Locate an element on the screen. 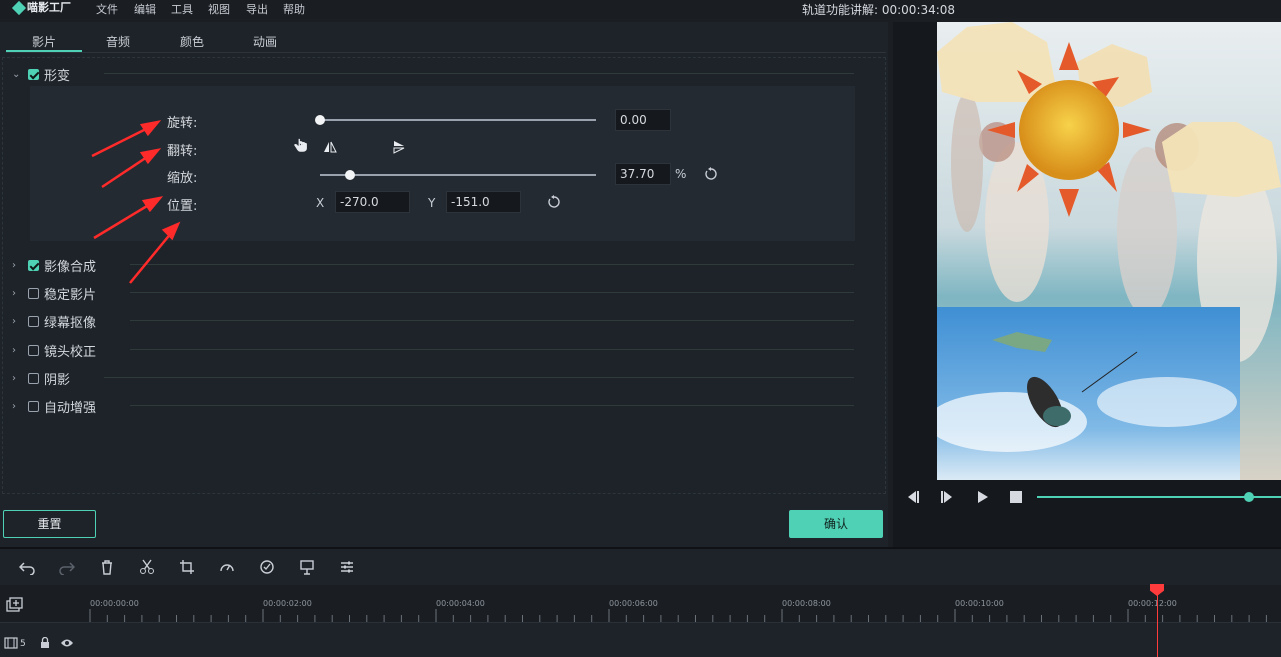 The width and height of the screenshot is (1281, 657). ruler-ticks is located at coordinates (678, 615).